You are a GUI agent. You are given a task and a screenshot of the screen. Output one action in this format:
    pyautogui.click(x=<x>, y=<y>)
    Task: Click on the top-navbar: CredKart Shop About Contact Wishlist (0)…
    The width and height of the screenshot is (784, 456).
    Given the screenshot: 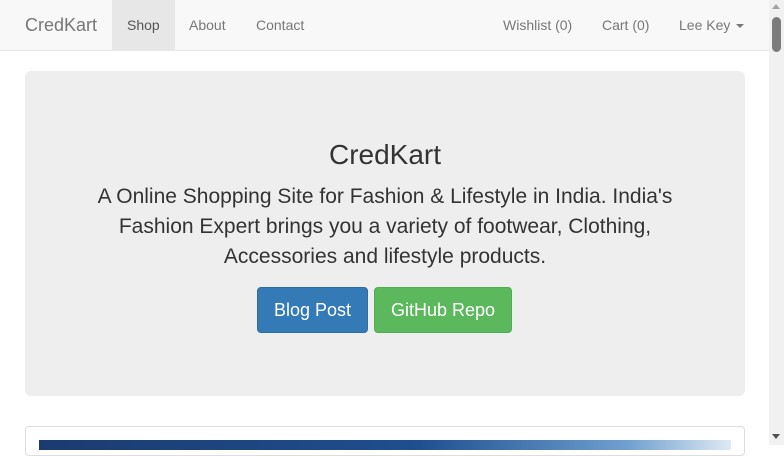 What is the action you would take?
    pyautogui.click(x=384, y=25)
    